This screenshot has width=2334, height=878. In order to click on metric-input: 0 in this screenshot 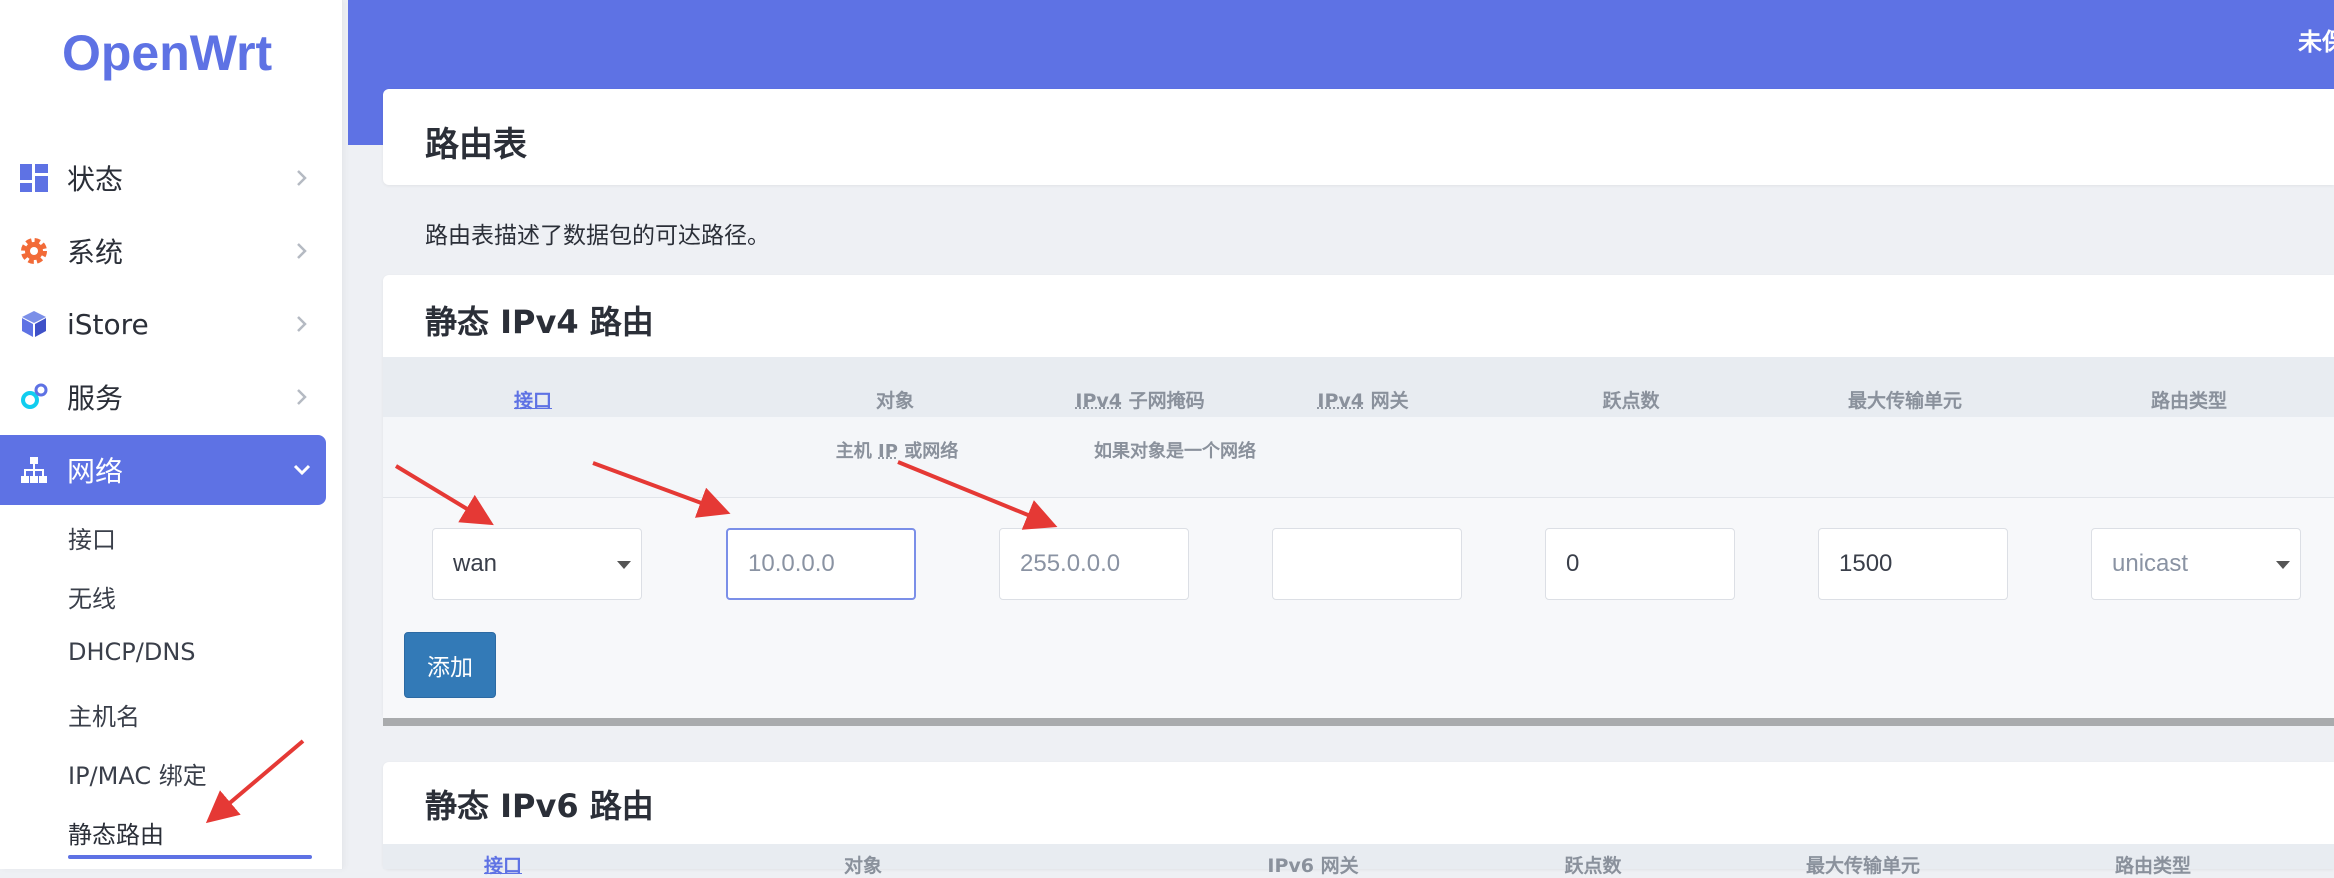, I will do `click(1640, 564)`.